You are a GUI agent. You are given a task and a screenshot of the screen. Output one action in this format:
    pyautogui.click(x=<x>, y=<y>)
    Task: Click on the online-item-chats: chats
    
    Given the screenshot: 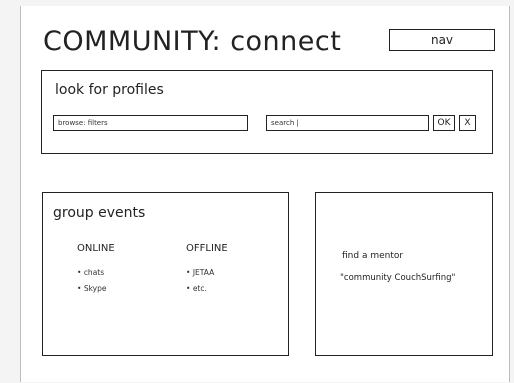 What is the action you would take?
    pyautogui.click(x=91, y=275)
    